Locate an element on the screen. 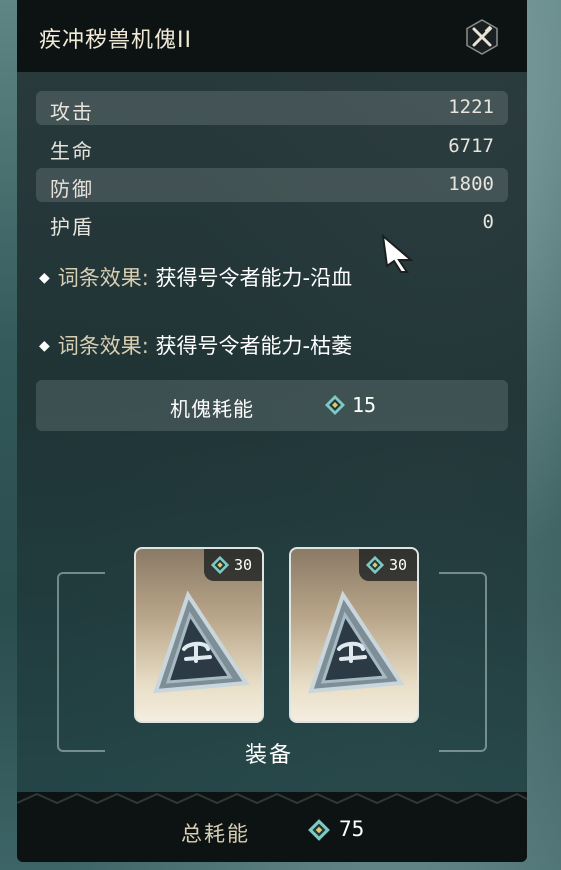 The height and width of the screenshot is (870, 561). puppet-cost-label: 机傀耗能 is located at coordinates (212, 409).